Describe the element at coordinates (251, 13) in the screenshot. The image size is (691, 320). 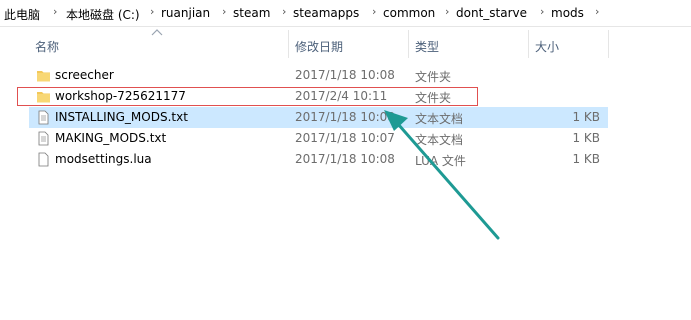
I see `breadcrumb-steam: steam` at that location.